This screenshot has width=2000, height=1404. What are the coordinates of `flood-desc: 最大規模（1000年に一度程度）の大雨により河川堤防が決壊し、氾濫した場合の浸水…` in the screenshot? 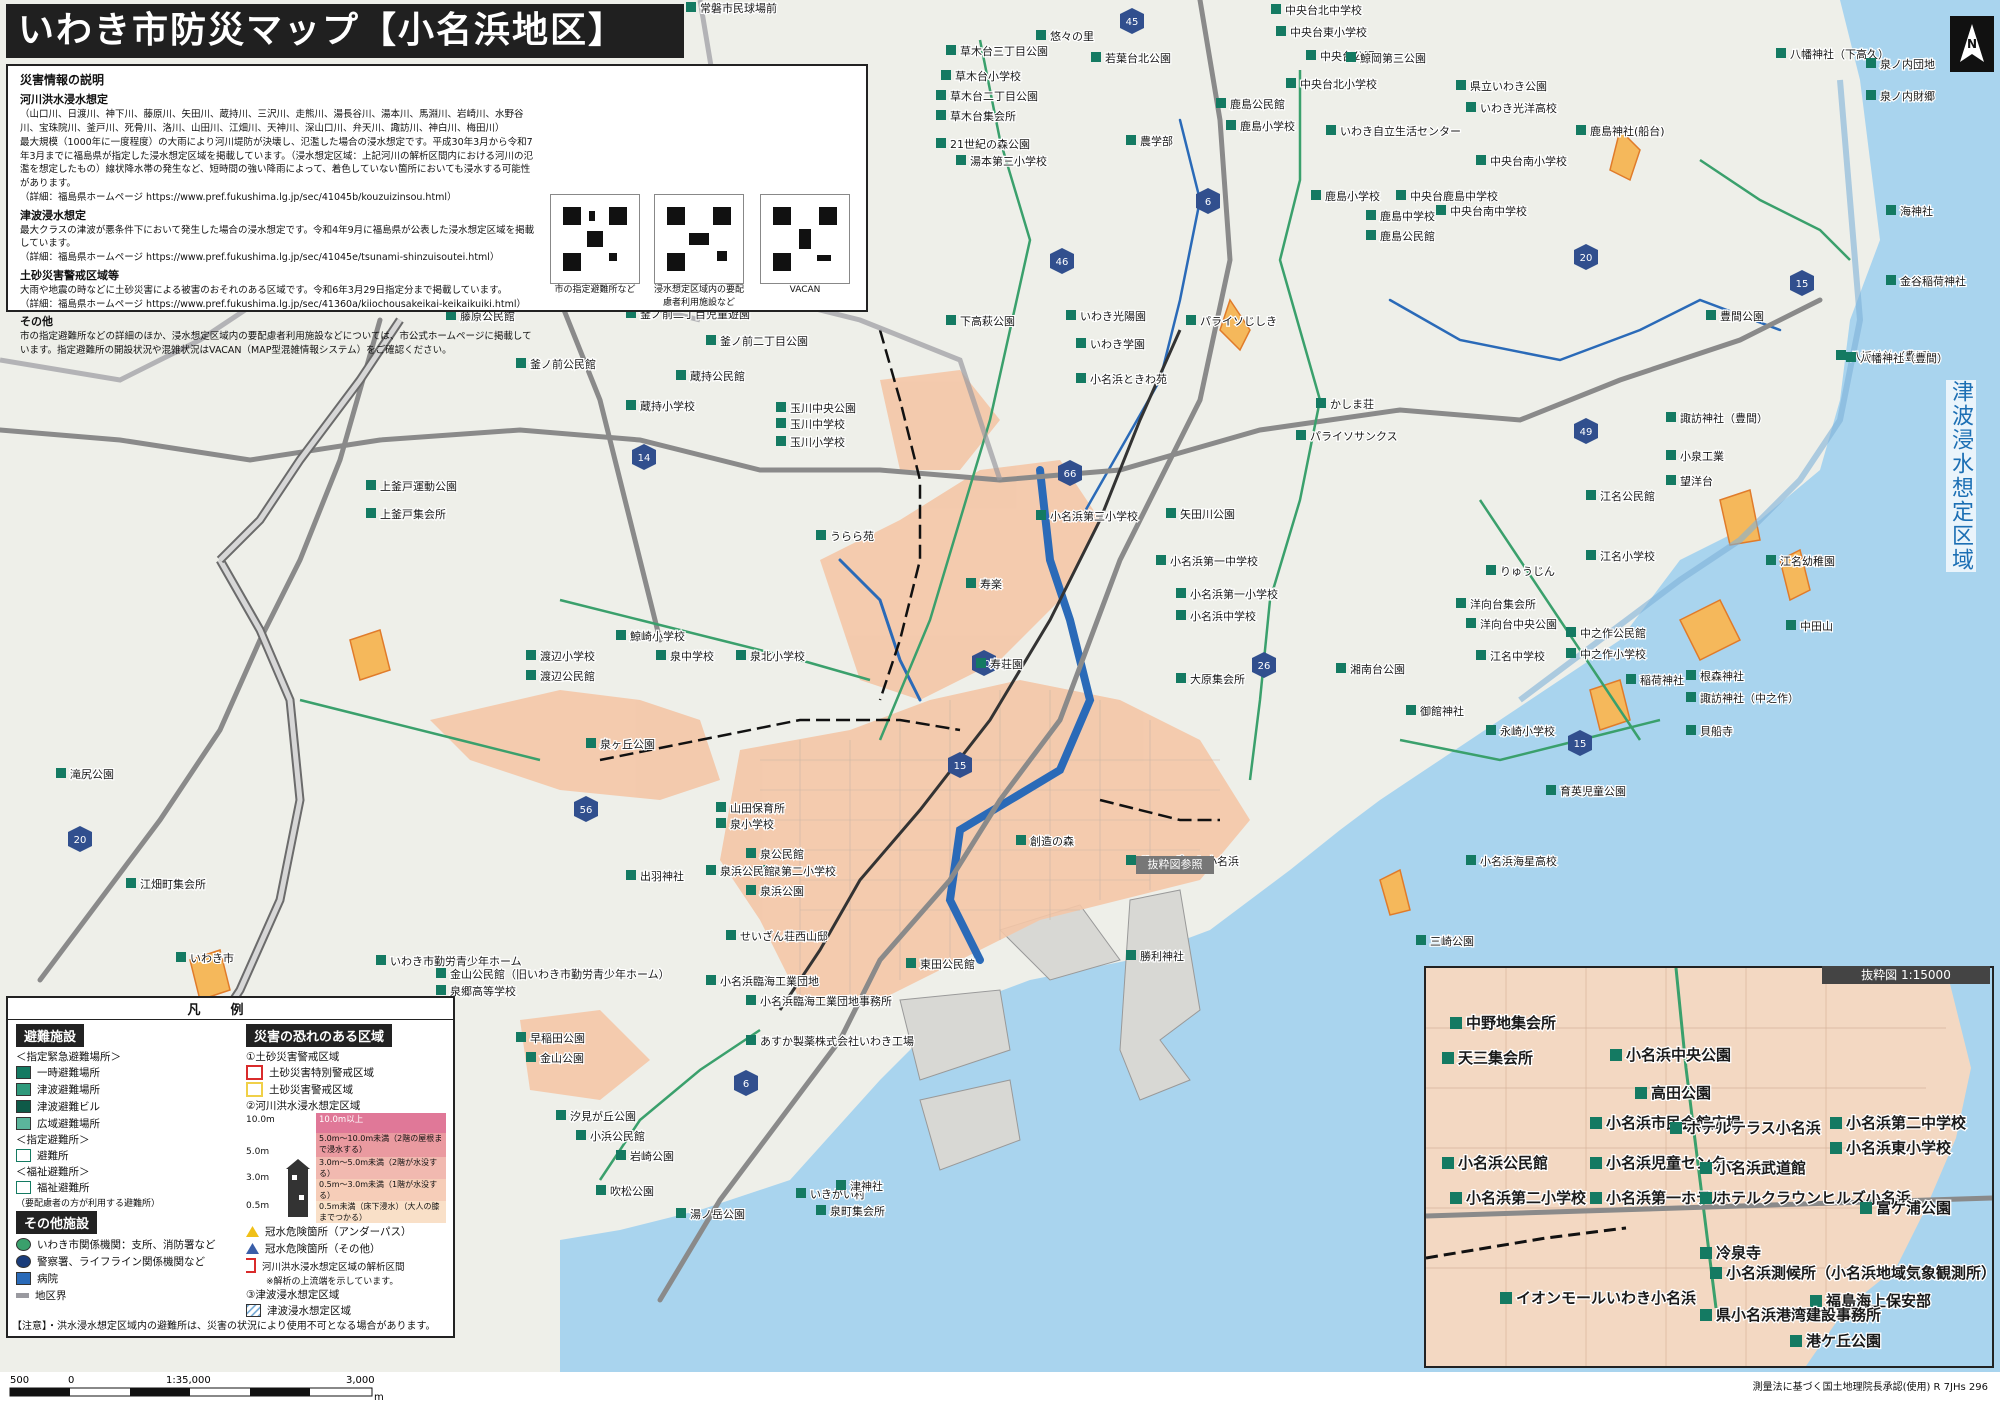 It's located at (277, 163).